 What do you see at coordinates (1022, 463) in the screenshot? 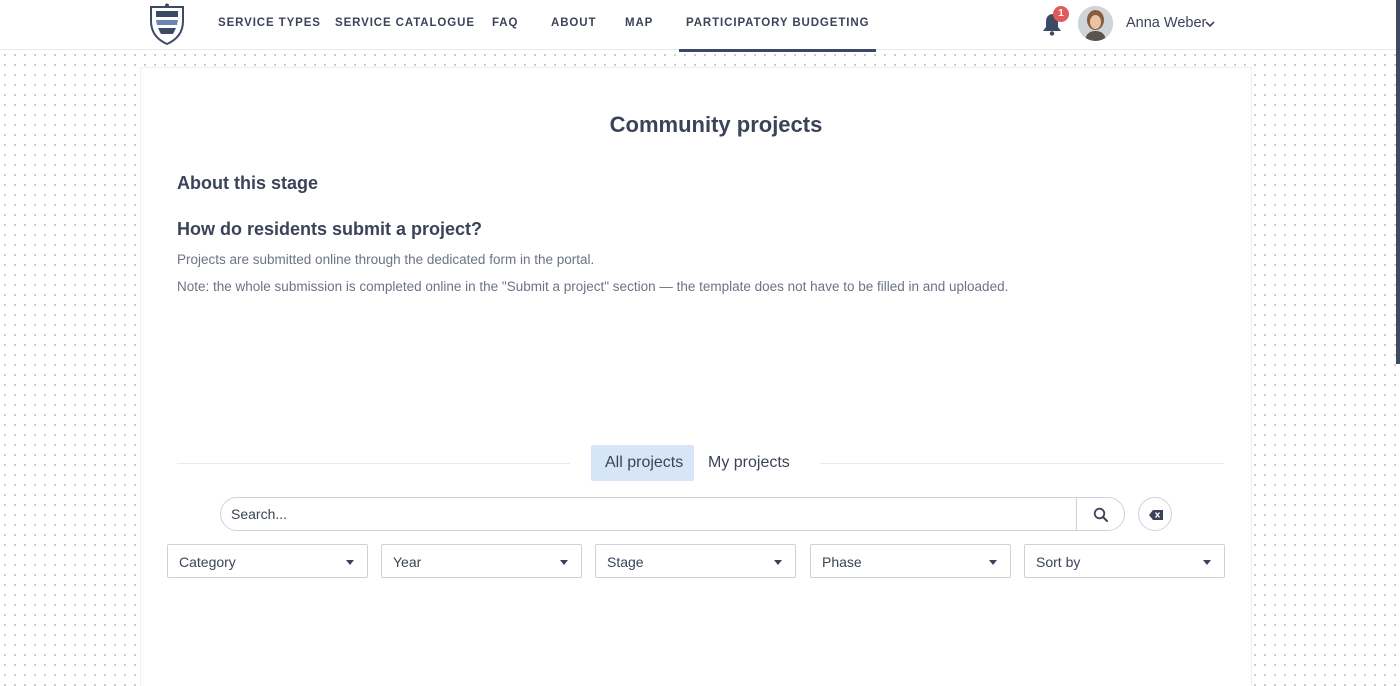
I see `tabs-divider-right` at bounding box center [1022, 463].